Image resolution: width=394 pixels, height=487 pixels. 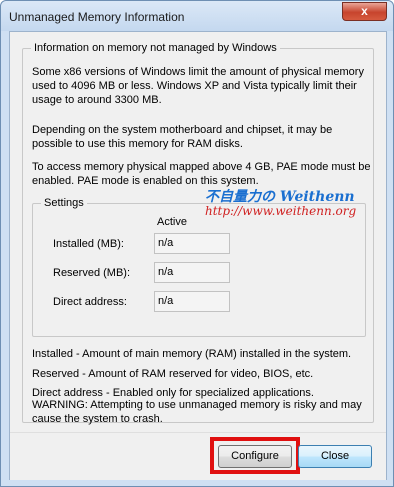 What do you see at coordinates (88, 244) in the screenshot?
I see `installed-label: Installed (MB):` at bounding box center [88, 244].